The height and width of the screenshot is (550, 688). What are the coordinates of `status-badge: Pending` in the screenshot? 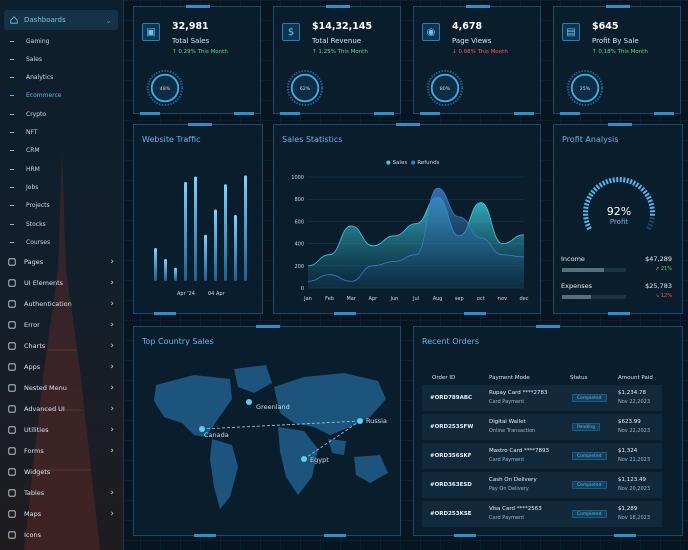 It's located at (586, 427).